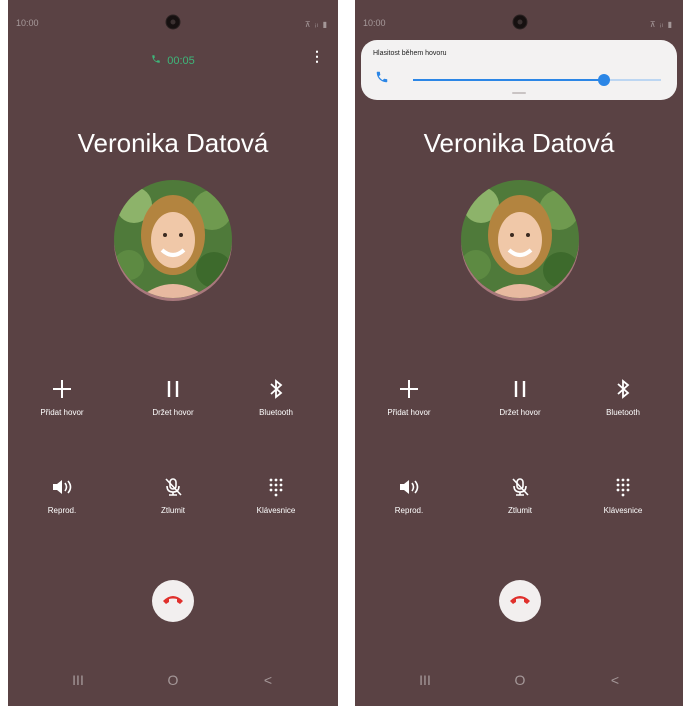 The height and width of the screenshot is (706, 683). What do you see at coordinates (156, 60) in the screenshot?
I see `phone-icon` at bounding box center [156, 60].